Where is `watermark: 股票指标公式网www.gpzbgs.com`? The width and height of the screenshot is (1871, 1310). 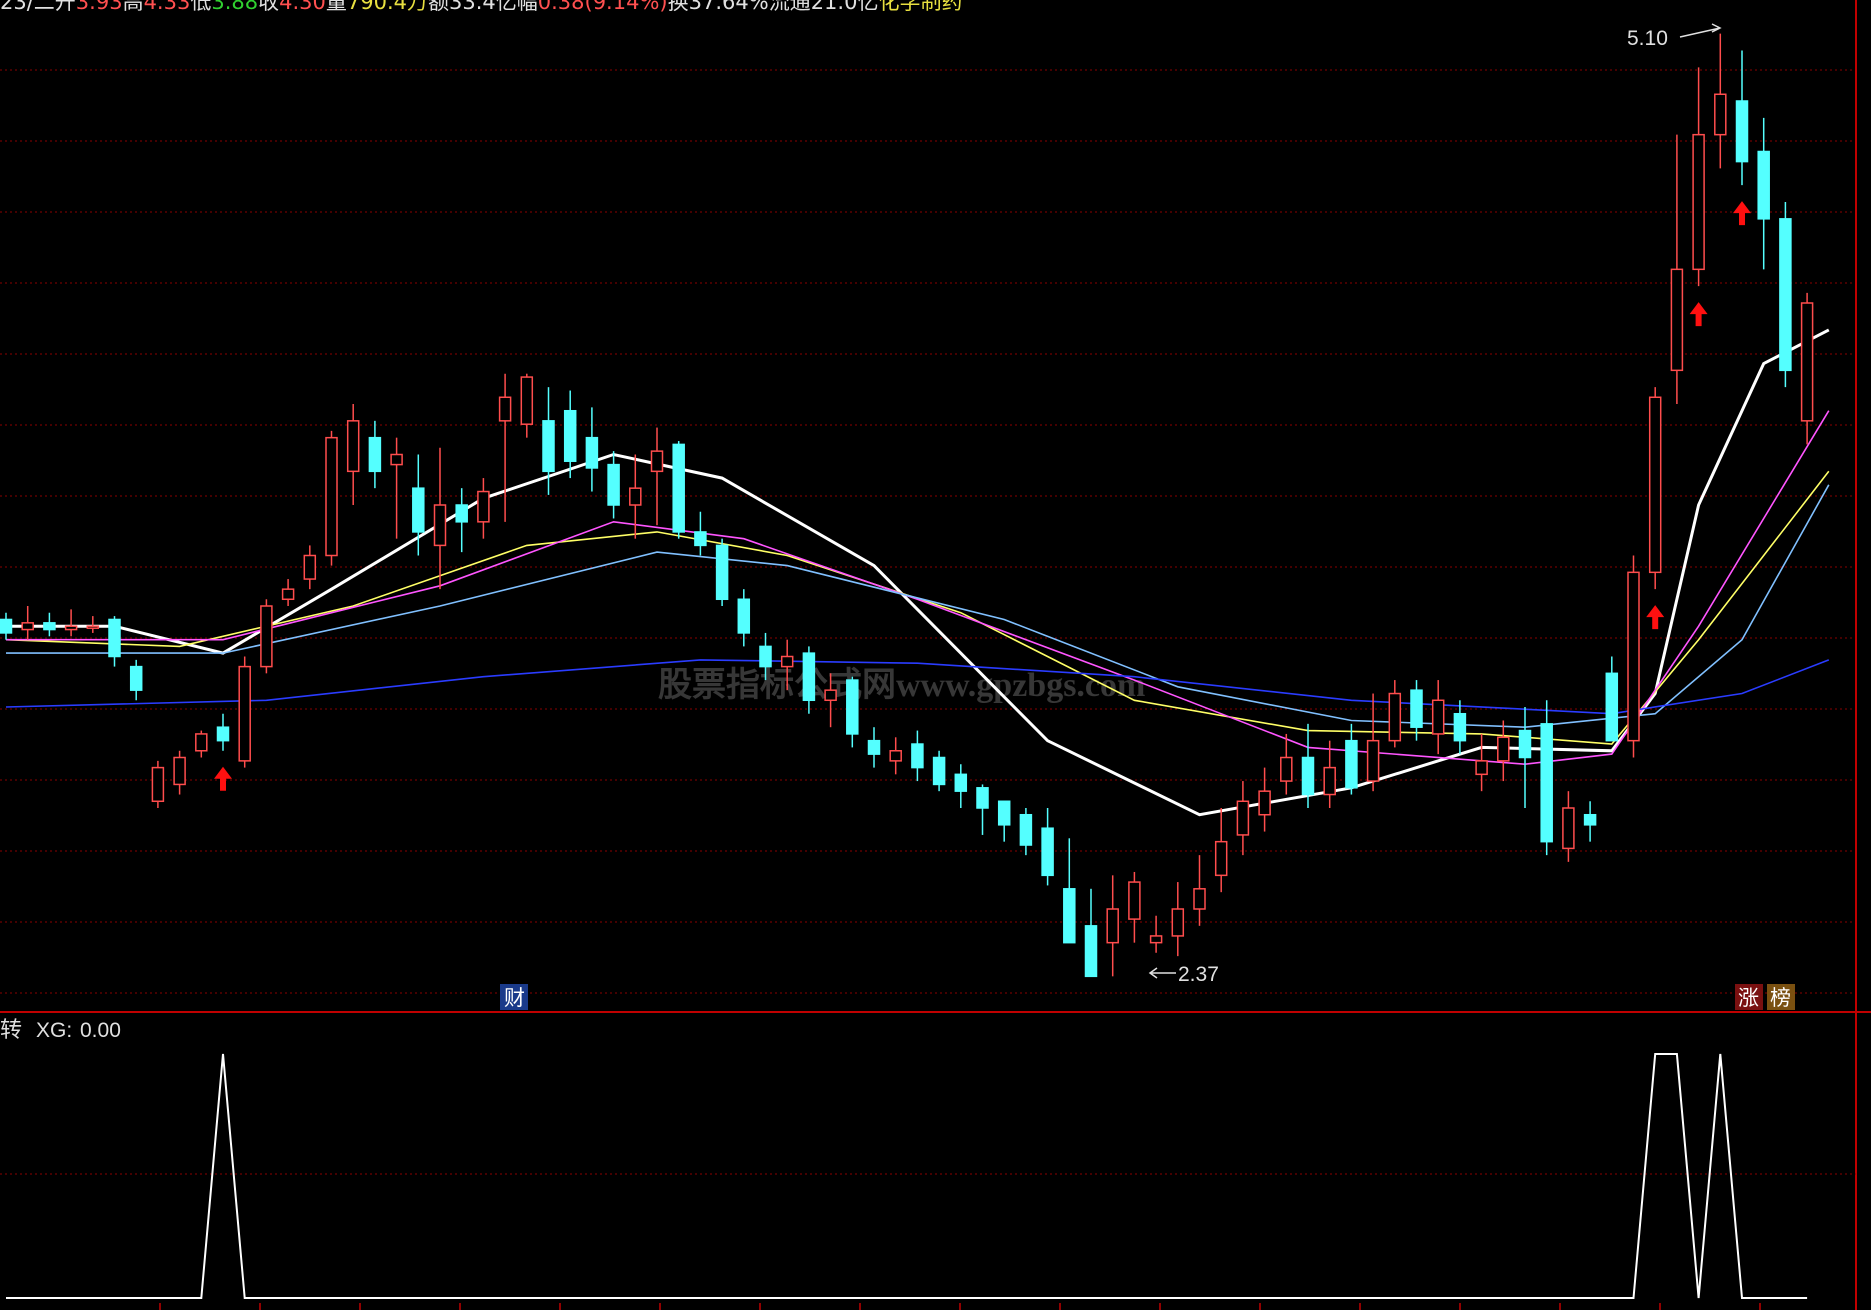
watermark: 股票指标公式网www.gpzbgs.com is located at coordinates (901, 685).